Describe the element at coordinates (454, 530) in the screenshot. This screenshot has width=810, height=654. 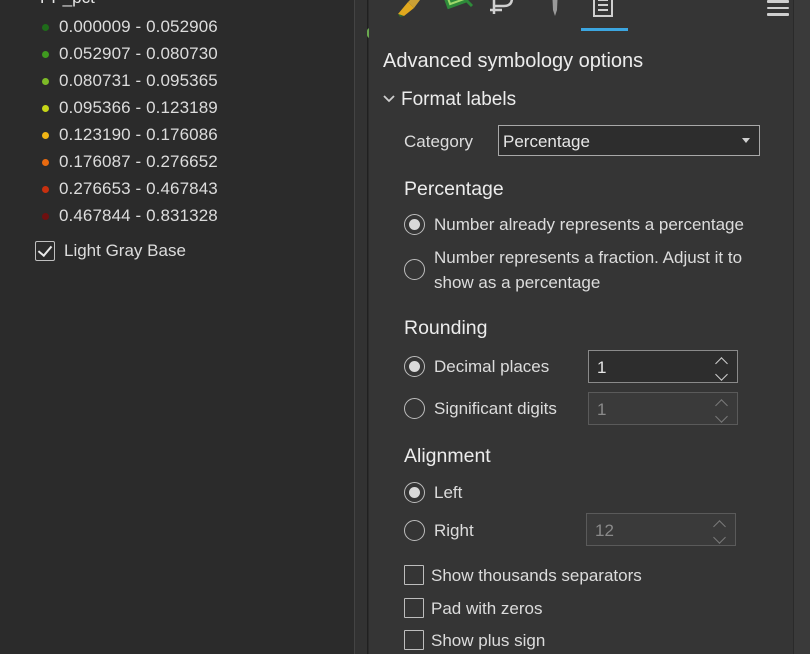
I see `align-right-label: Right` at that location.